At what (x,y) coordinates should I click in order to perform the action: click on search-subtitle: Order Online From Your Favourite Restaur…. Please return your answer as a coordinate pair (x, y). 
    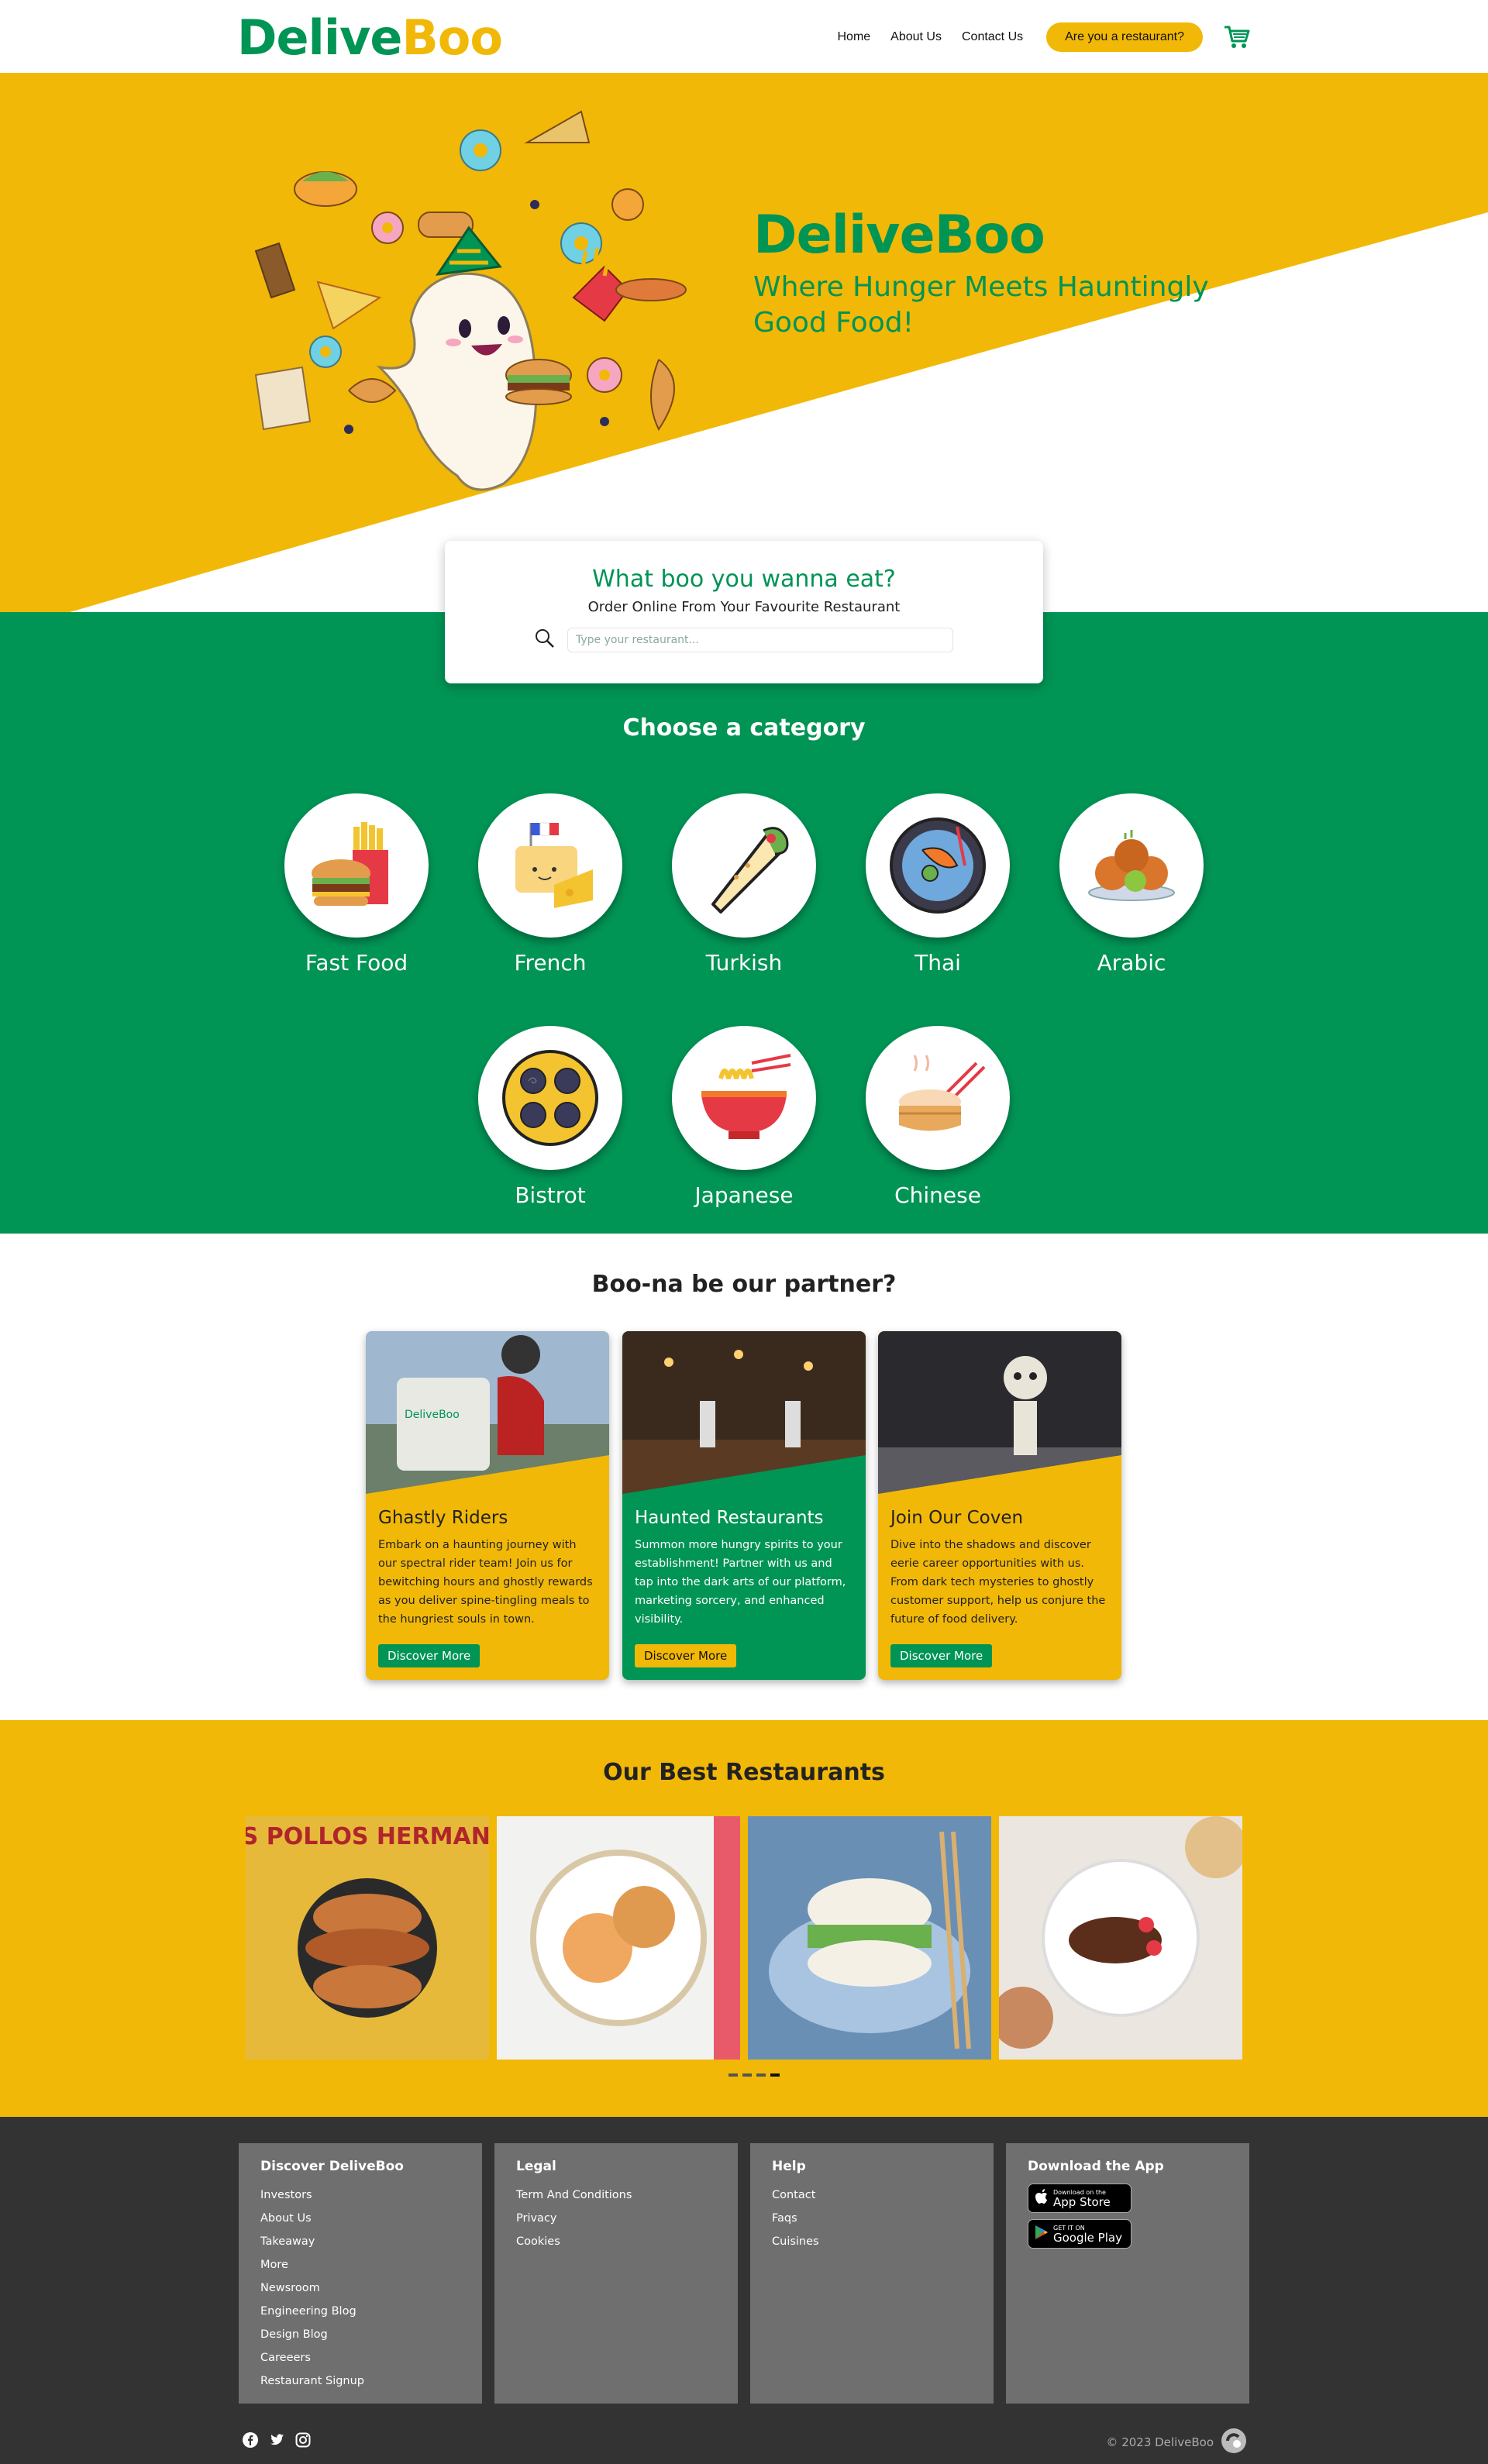
    Looking at the image, I should click on (744, 607).